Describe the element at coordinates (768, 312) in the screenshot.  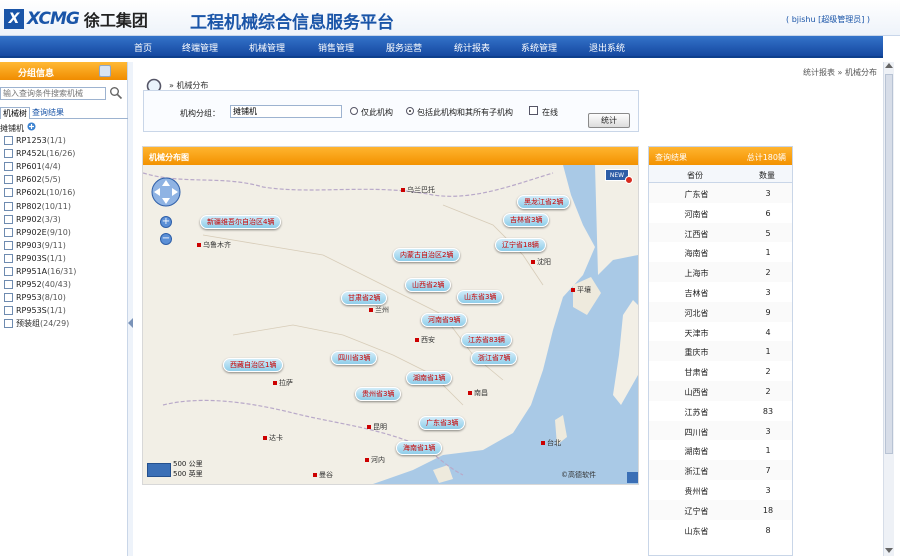
I see `count-cell: 9` at that location.